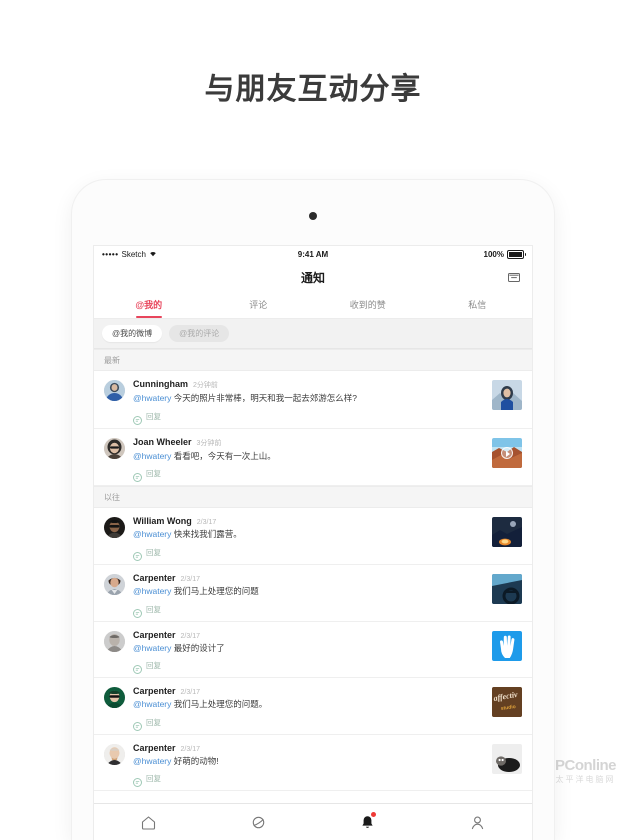 The width and height of the screenshot is (626, 840). What do you see at coordinates (368, 305) in the screenshot?
I see `tab-likes: 收到的赞` at bounding box center [368, 305].